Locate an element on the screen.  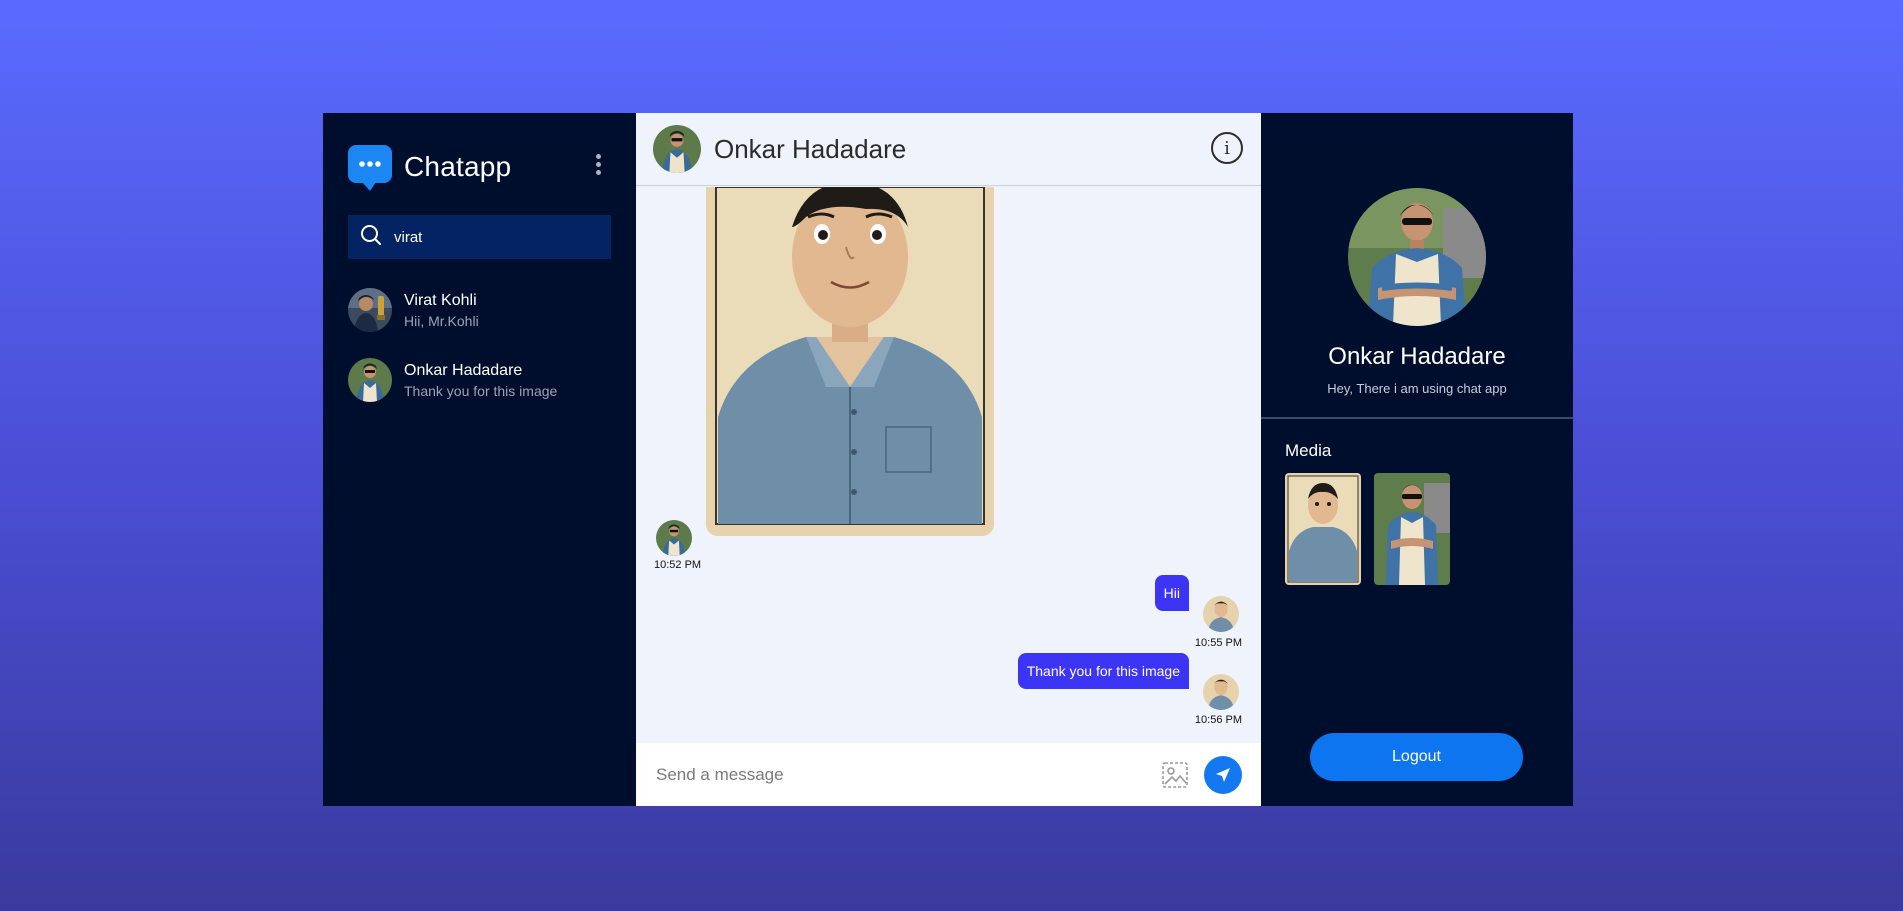
more-menu-icon is located at coordinates (599, 165).